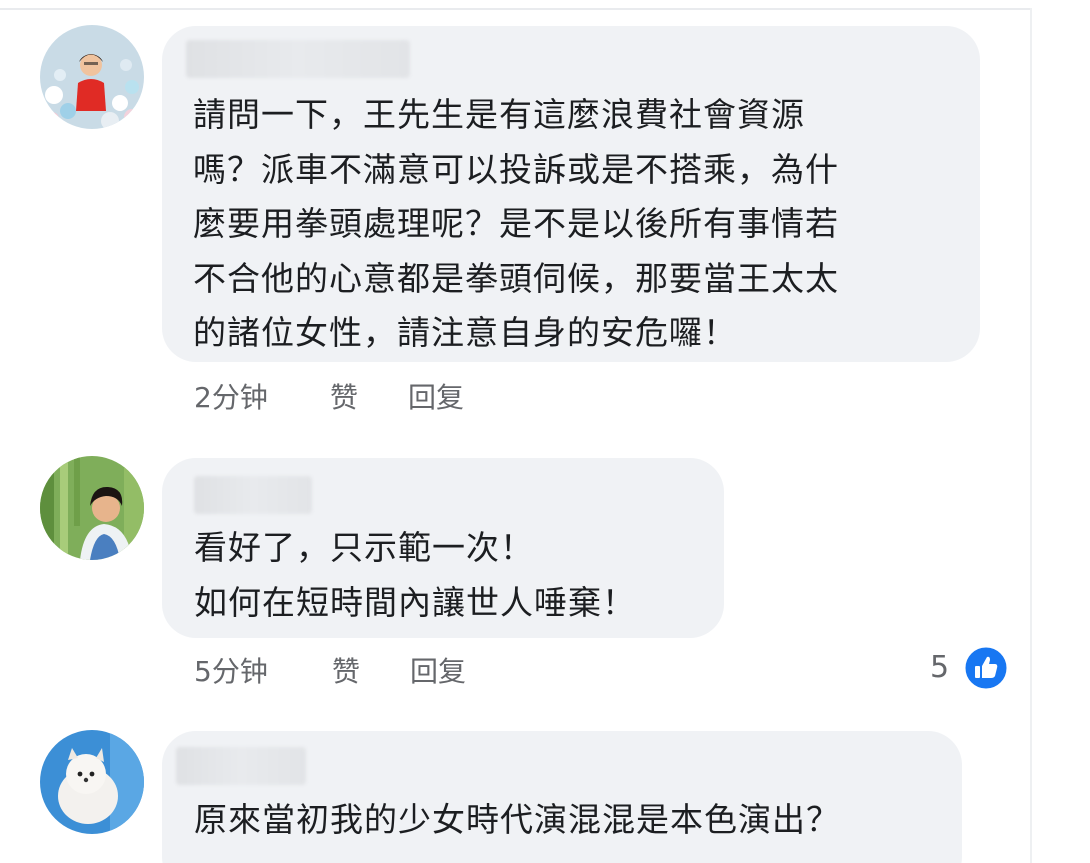 The height and width of the screenshot is (863, 1090). Describe the element at coordinates (241, 766) in the screenshot. I see `author-name-redacted` at that location.